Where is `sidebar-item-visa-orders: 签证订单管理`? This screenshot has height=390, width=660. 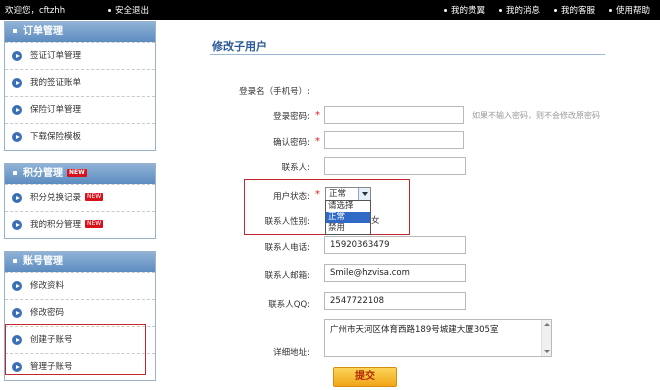 sidebar-item-visa-orders: 签证订单管理 is located at coordinates (80, 55).